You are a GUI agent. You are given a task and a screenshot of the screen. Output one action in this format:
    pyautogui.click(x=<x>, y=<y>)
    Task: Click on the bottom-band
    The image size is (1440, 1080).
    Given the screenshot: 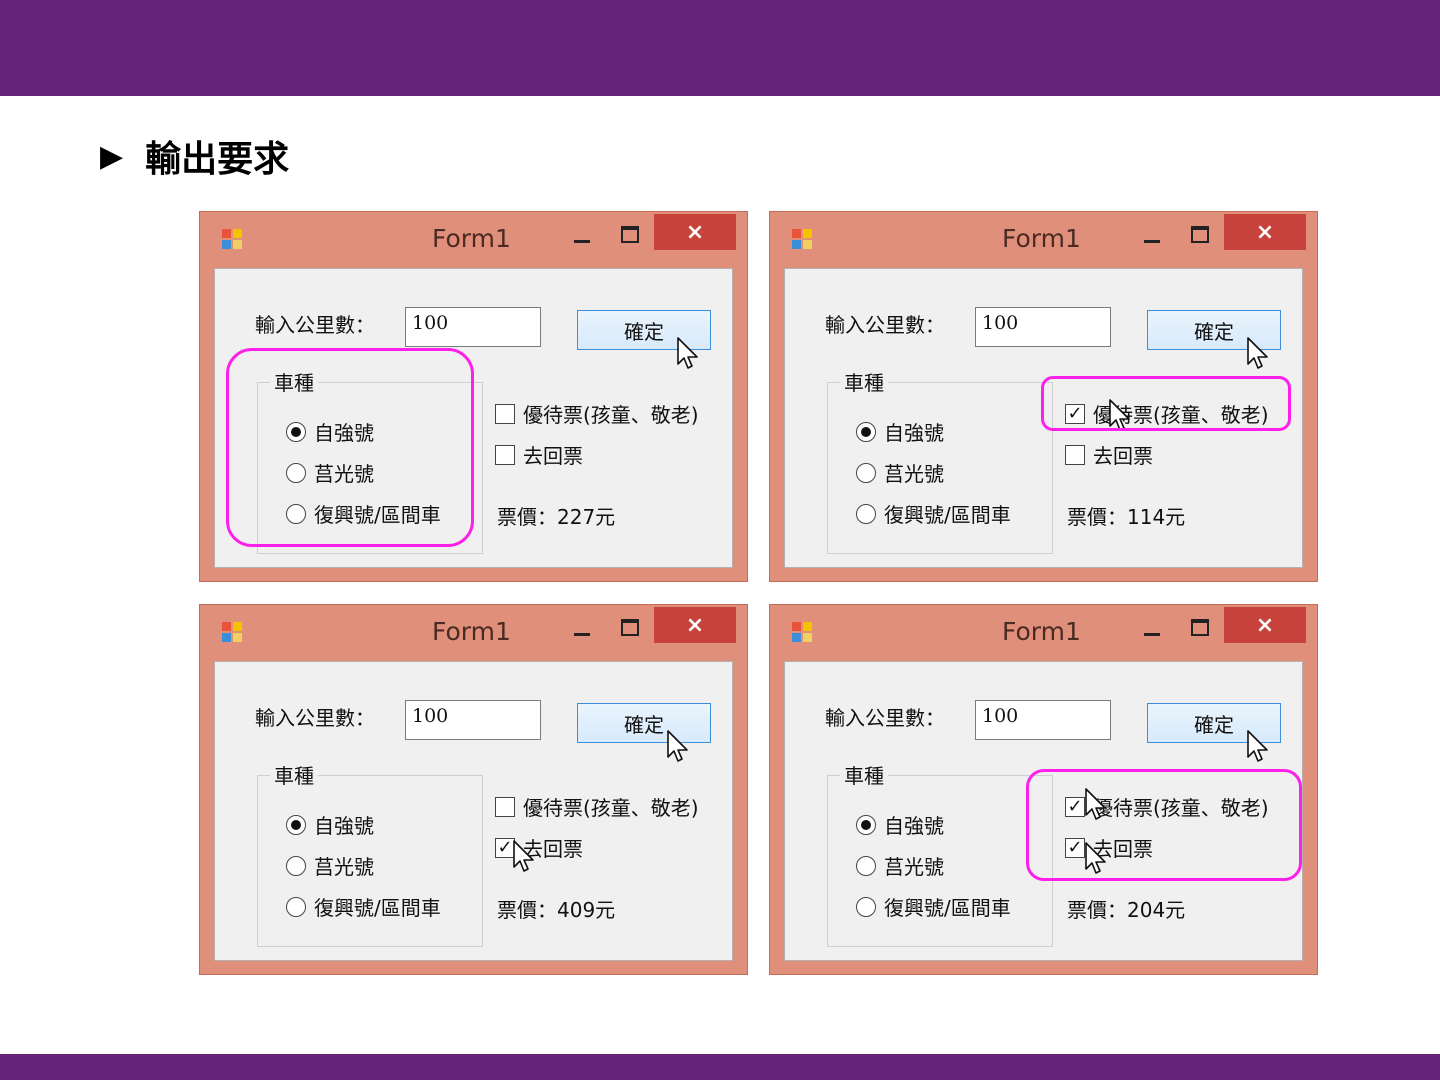 What is the action you would take?
    pyautogui.click(x=720, y=1067)
    